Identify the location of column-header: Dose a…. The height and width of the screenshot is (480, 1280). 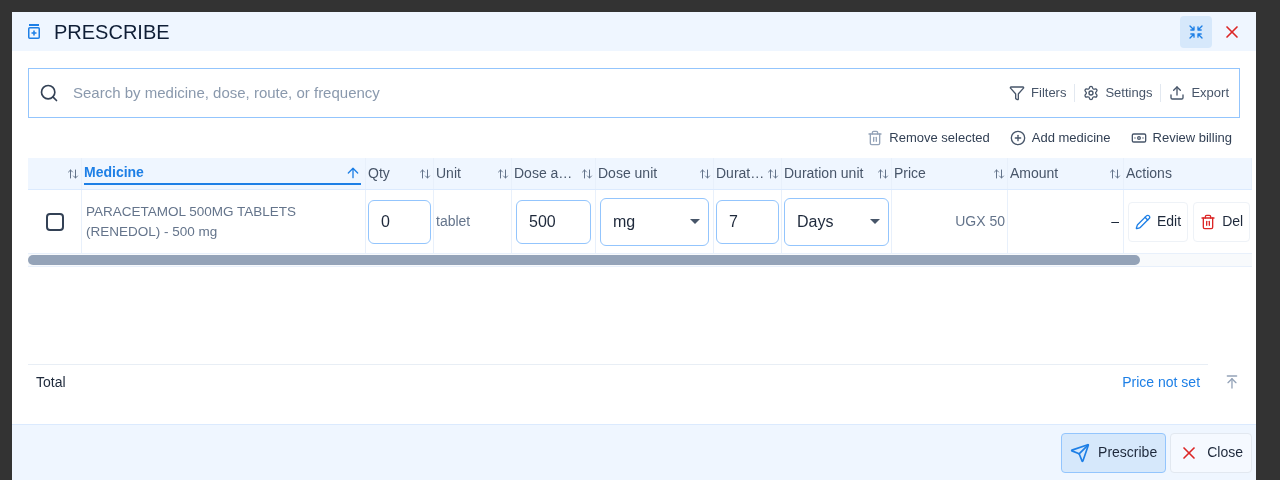
(543, 173).